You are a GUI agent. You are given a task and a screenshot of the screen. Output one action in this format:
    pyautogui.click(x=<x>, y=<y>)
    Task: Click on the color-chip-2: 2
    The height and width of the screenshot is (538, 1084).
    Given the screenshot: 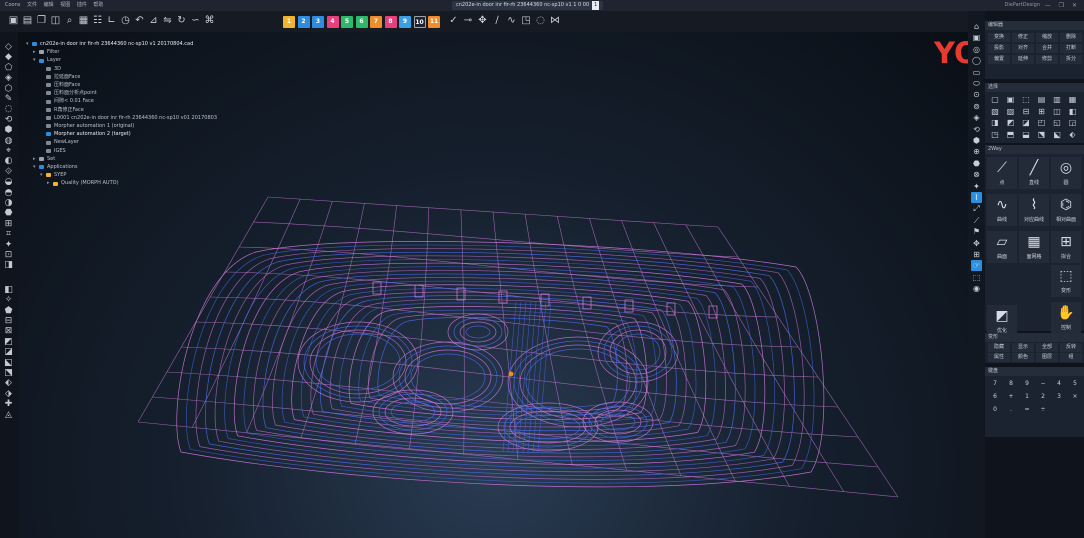 What is the action you would take?
    pyautogui.click(x=303, y=22)
    